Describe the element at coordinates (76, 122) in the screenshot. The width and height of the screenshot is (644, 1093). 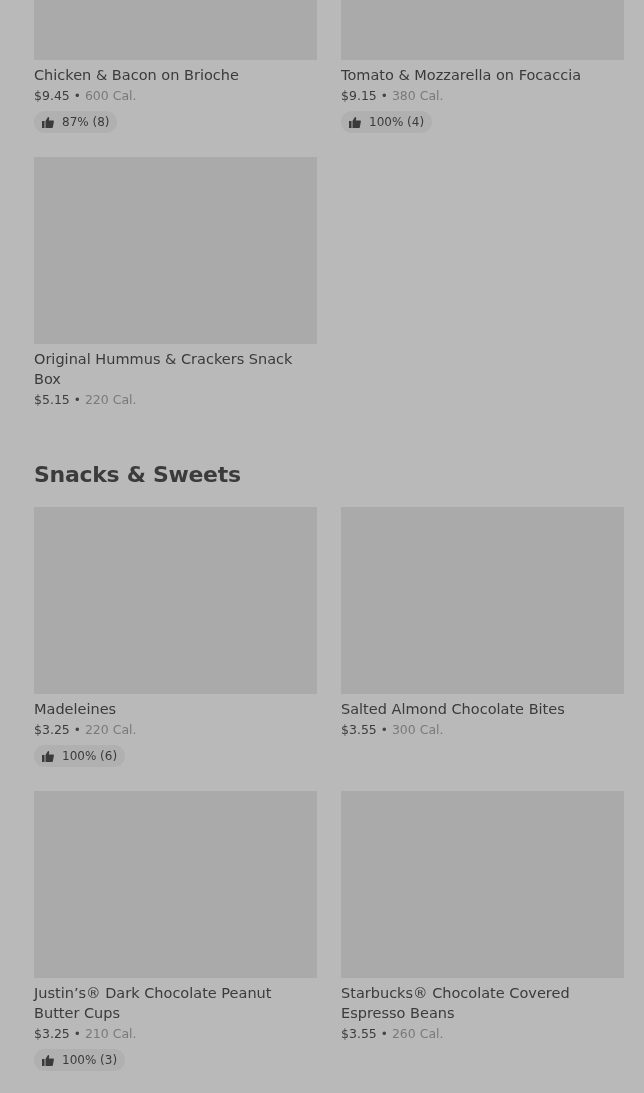
I see `rating-badge: 87% (8)` at that location.